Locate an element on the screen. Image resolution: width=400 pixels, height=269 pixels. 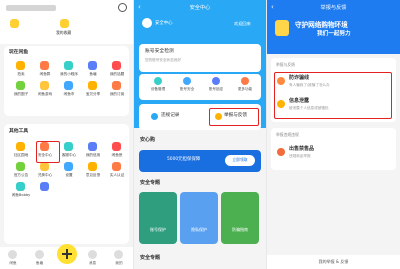
tool-item-label: 意见反馈 is located at coordinates (93, 175).